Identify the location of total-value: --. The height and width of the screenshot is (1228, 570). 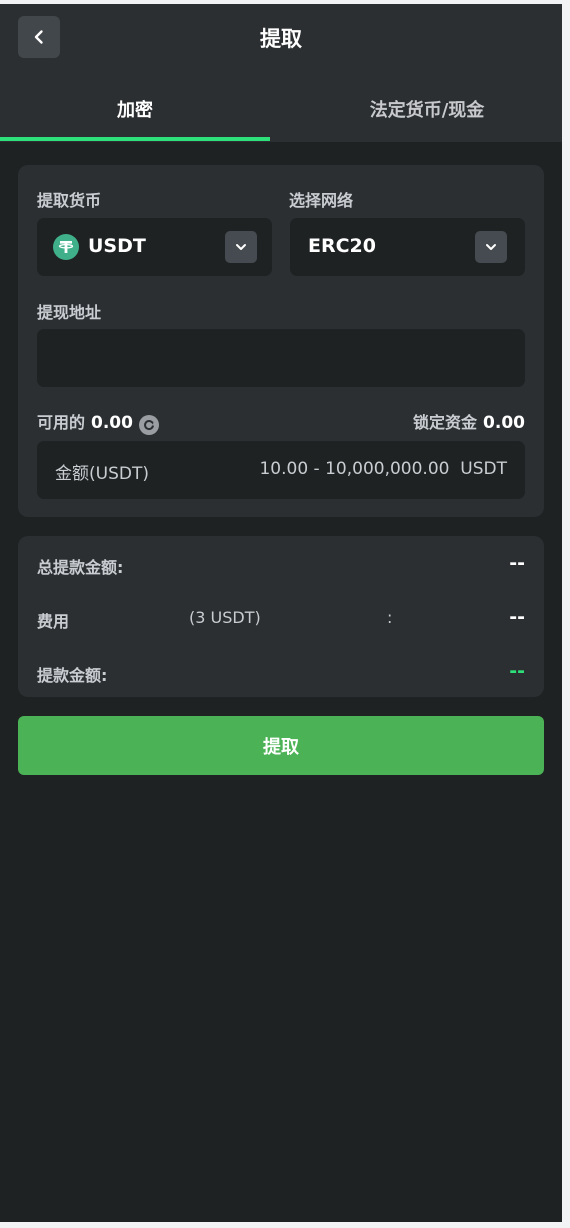
(517, 563).